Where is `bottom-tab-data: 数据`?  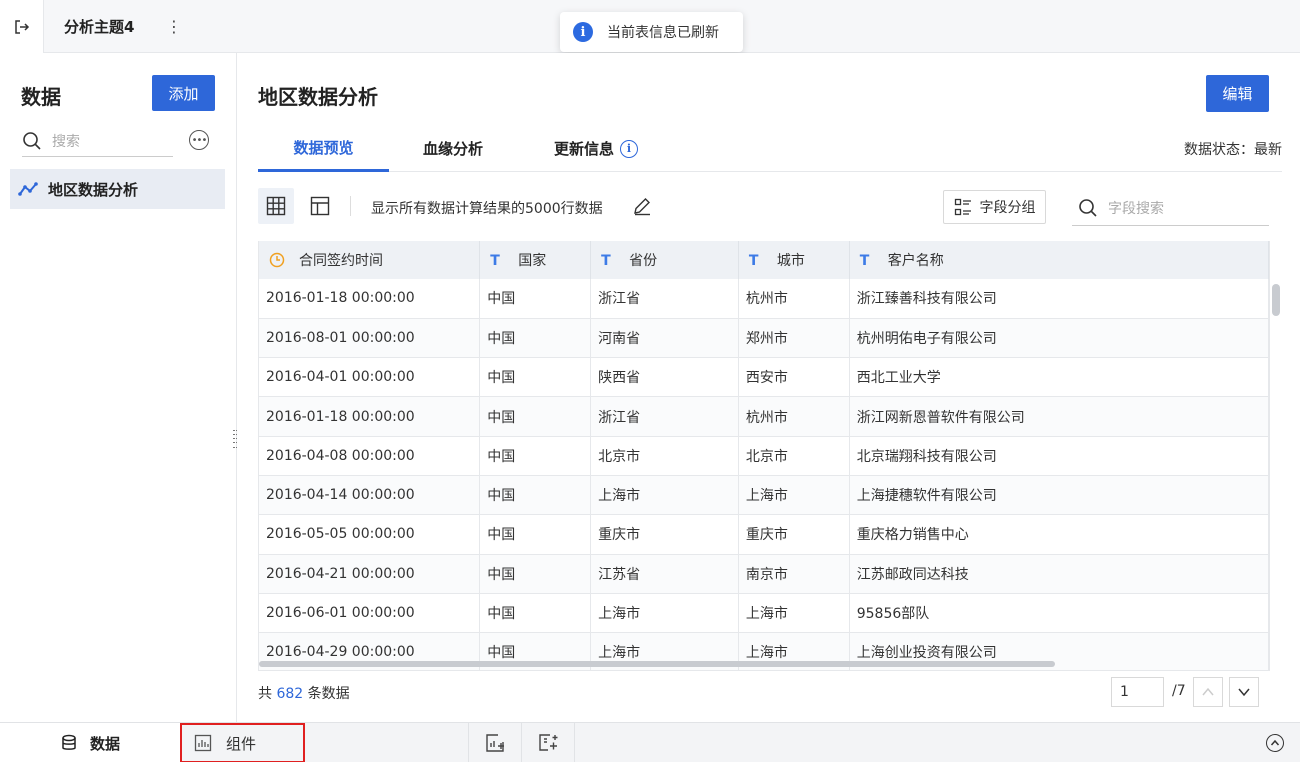
bottom-tab-data: 数据 is located at coordinates (90, 742).